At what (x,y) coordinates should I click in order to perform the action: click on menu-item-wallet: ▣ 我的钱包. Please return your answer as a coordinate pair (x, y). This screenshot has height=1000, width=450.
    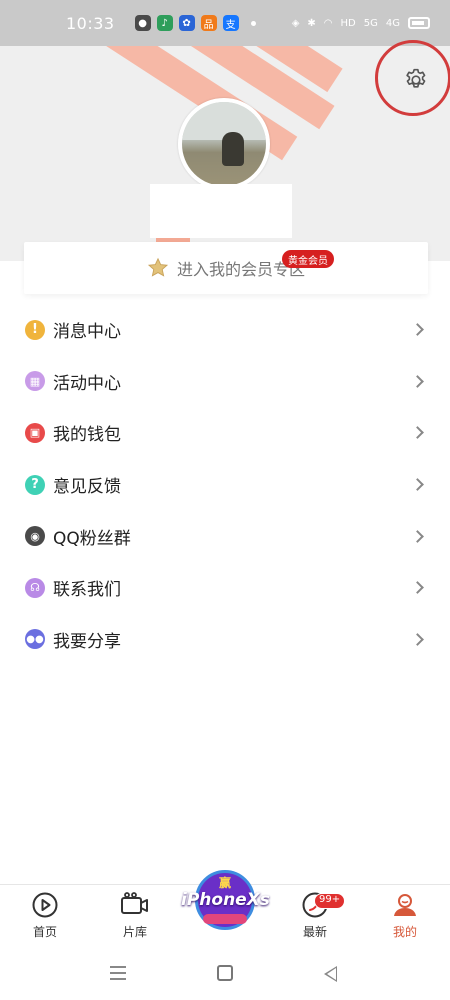
    Looking at the image, I should click on (225, 433).